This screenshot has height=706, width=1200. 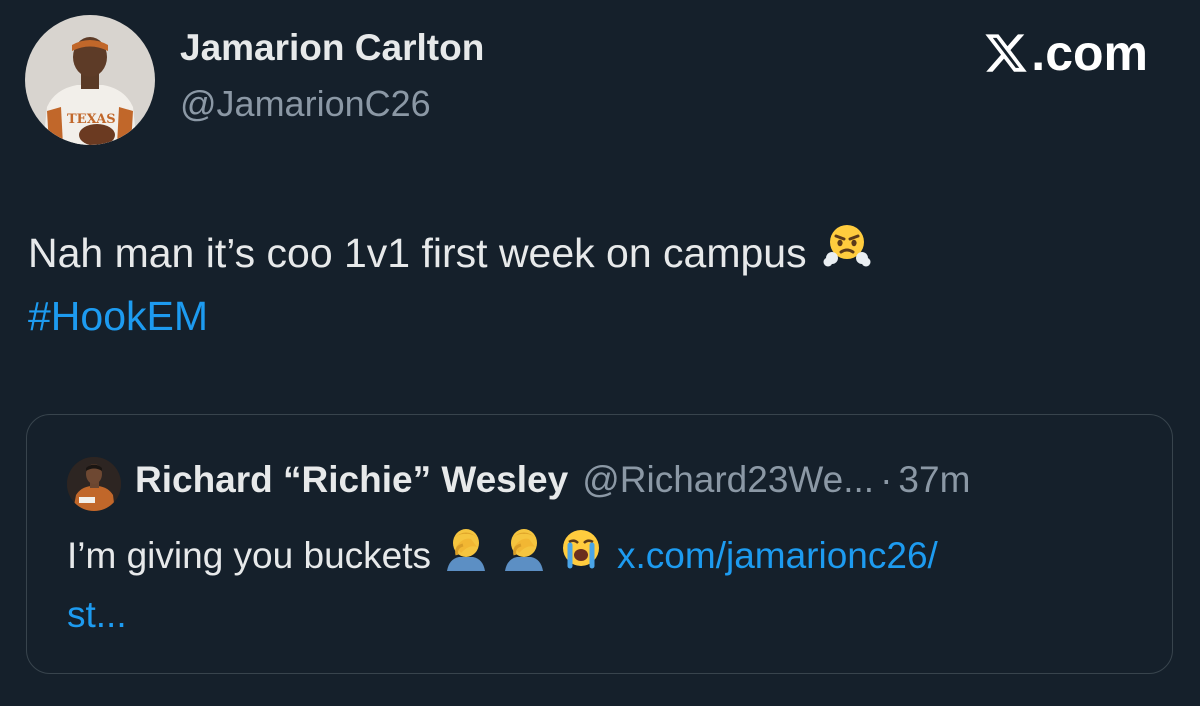 I want to click on author-name: Jamarion Carlton, so click(x=332, y=48).